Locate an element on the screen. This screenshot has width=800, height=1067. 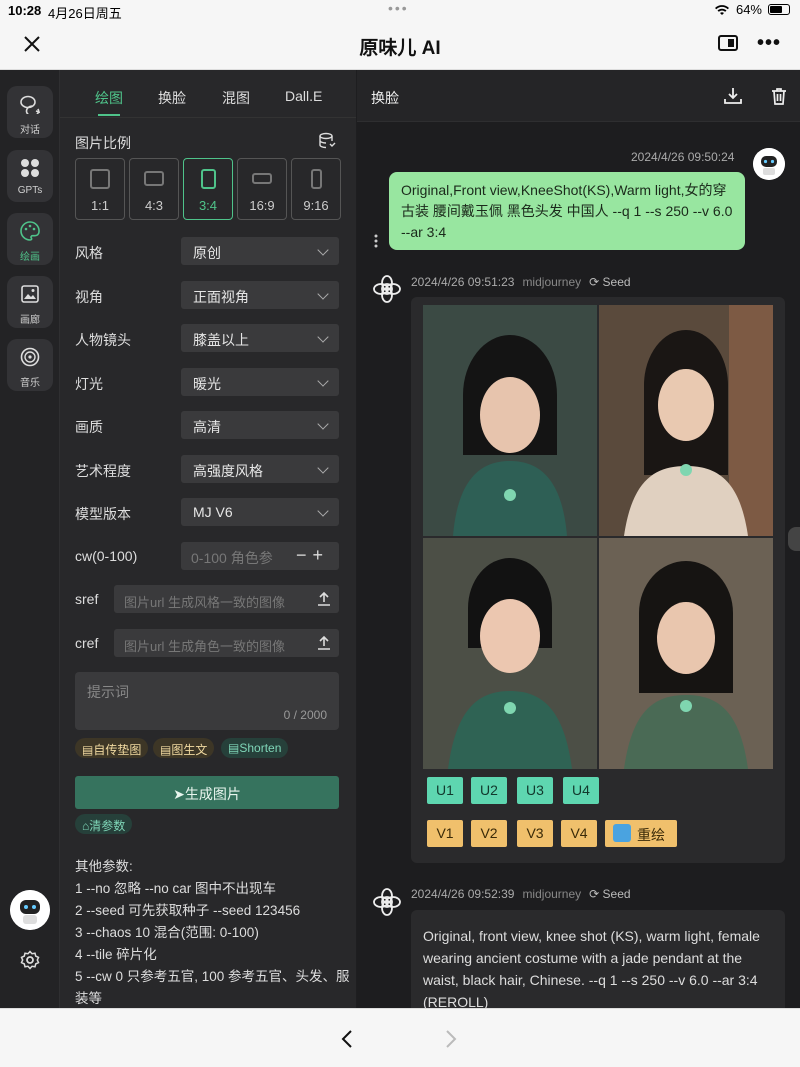
ratio-label: 图片比例 is located at coordinates (103, 143).